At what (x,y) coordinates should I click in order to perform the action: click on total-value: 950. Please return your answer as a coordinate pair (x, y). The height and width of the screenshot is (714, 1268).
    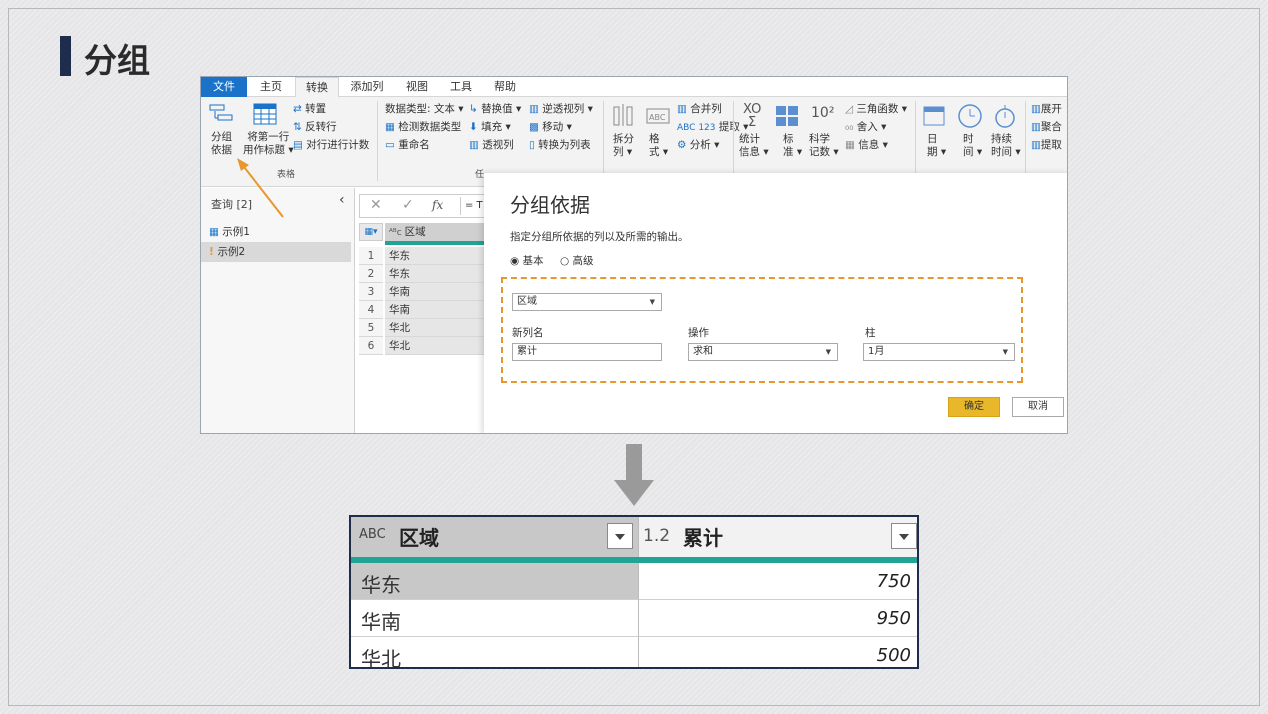
    Looking at the image, I should click on (893, 618).